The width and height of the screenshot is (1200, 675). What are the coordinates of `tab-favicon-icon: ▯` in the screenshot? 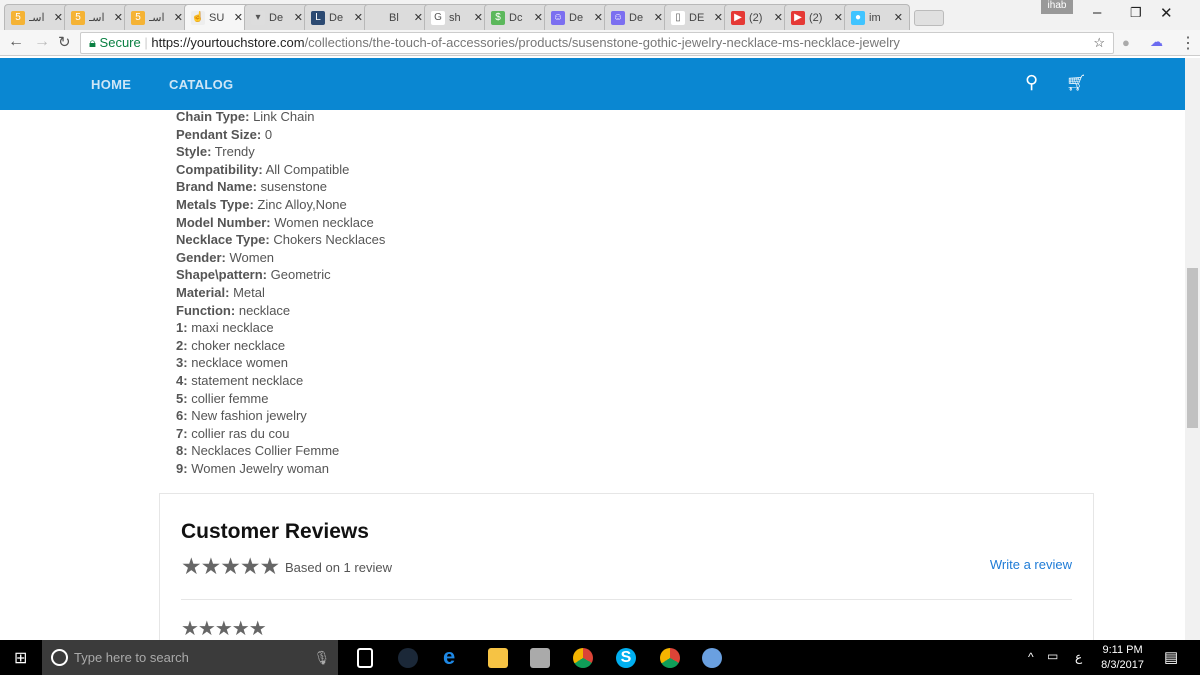 It's located at (678, 17).